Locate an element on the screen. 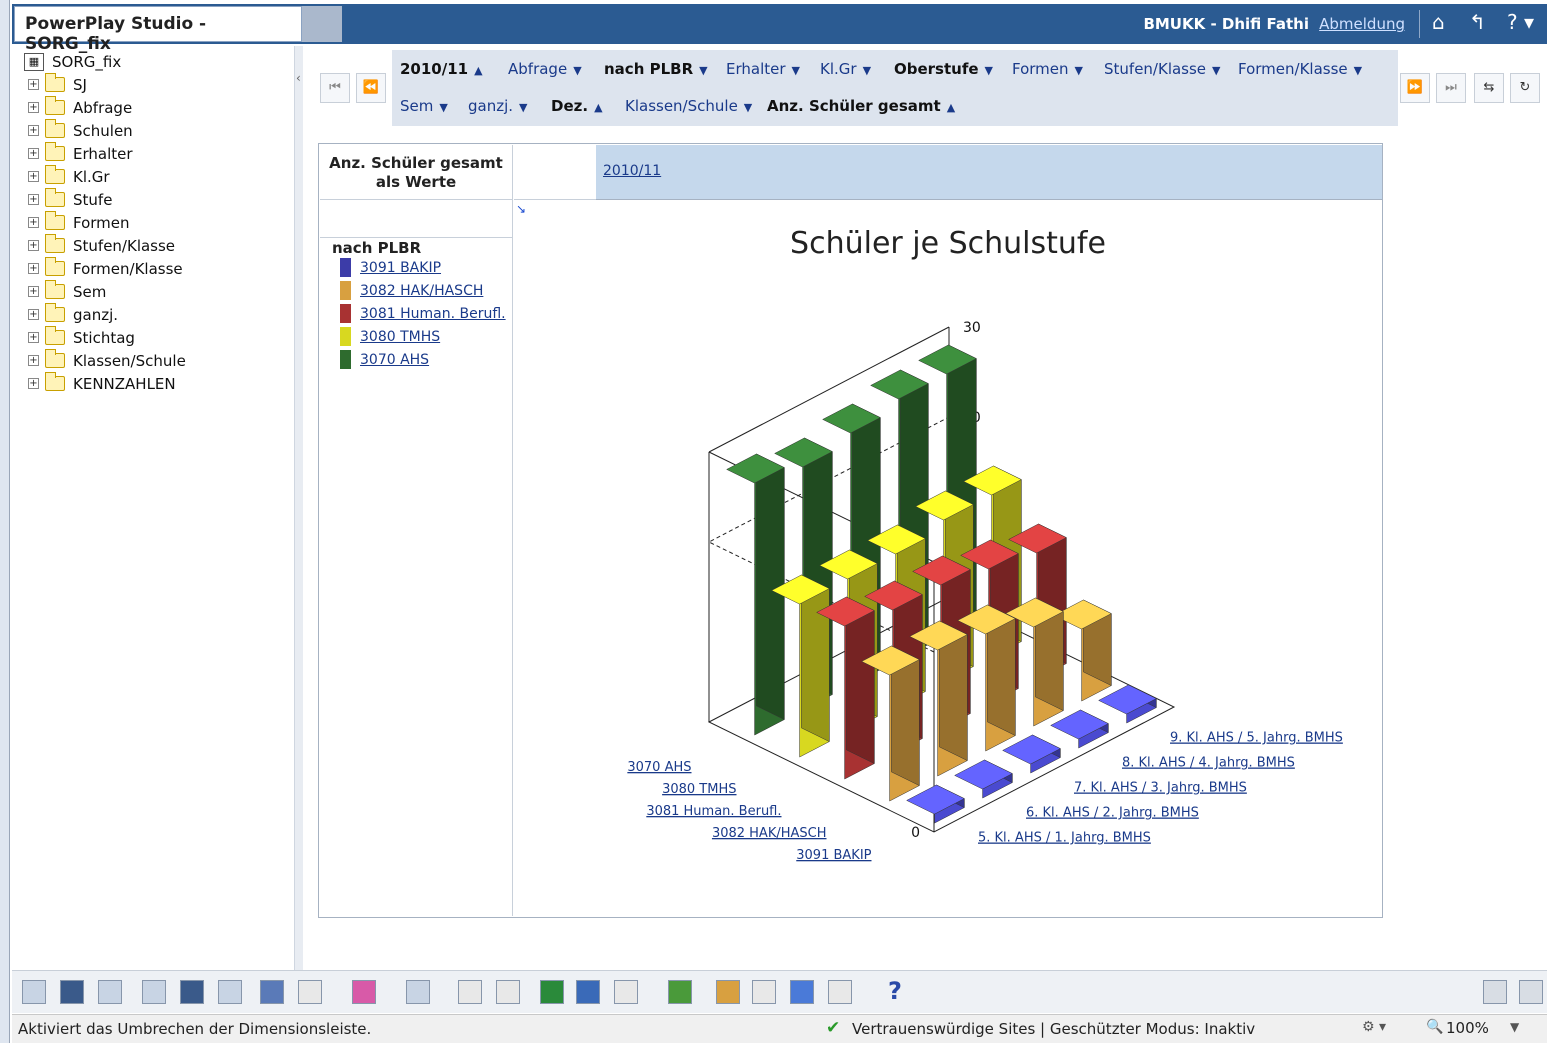 The image size is (1547, 1043). panel-splitter: ‹ is located at coordinates (298, 508).